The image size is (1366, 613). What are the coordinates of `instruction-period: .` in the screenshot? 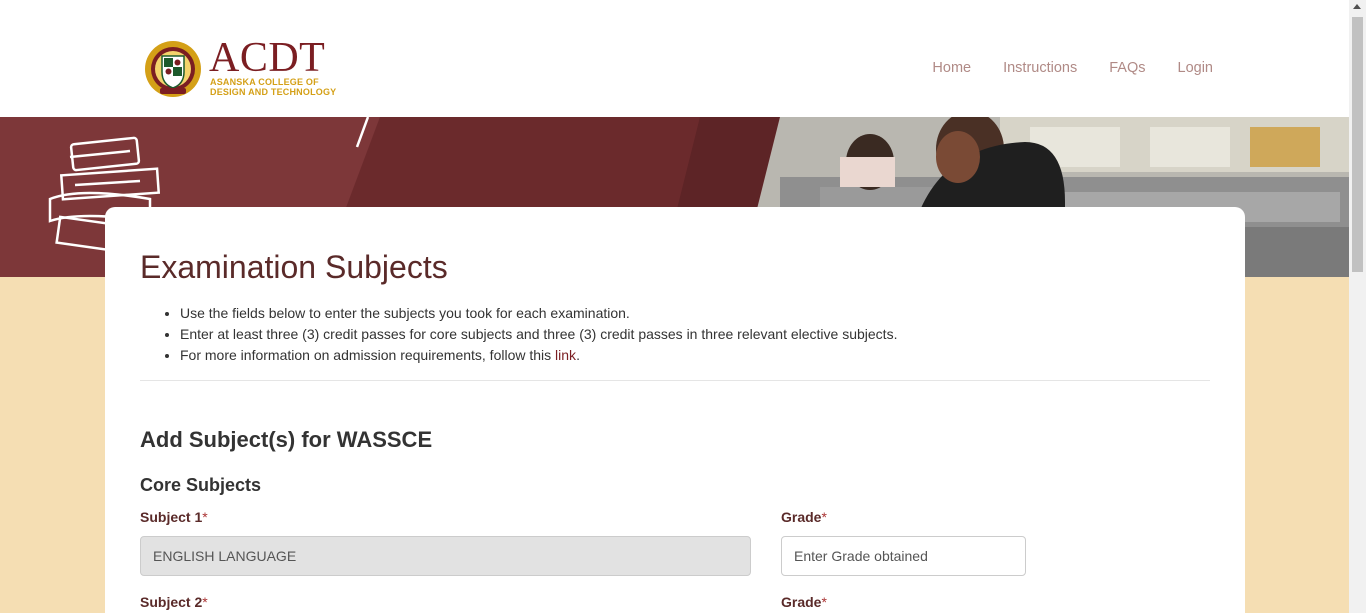 It's located at (578, 355).